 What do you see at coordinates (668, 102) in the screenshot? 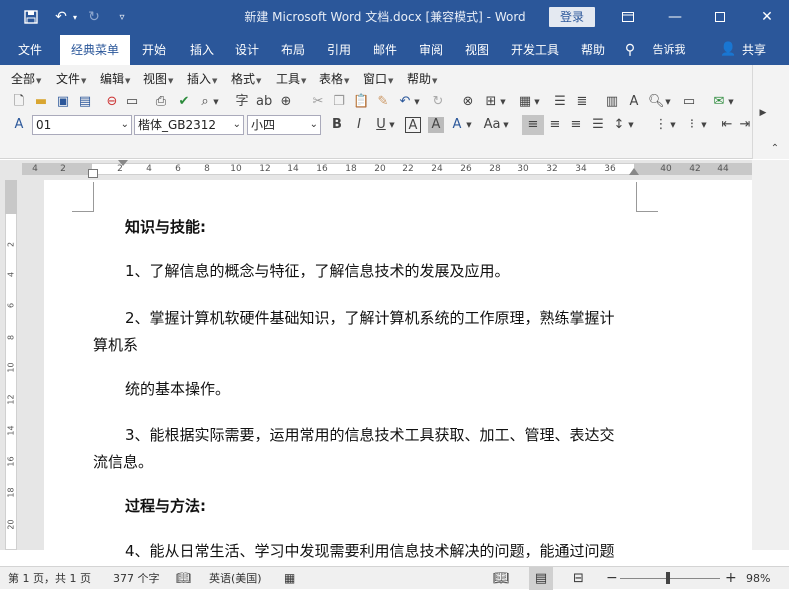
I see `find-dropdown-icon: ▼` at bounding box center [668, 102].